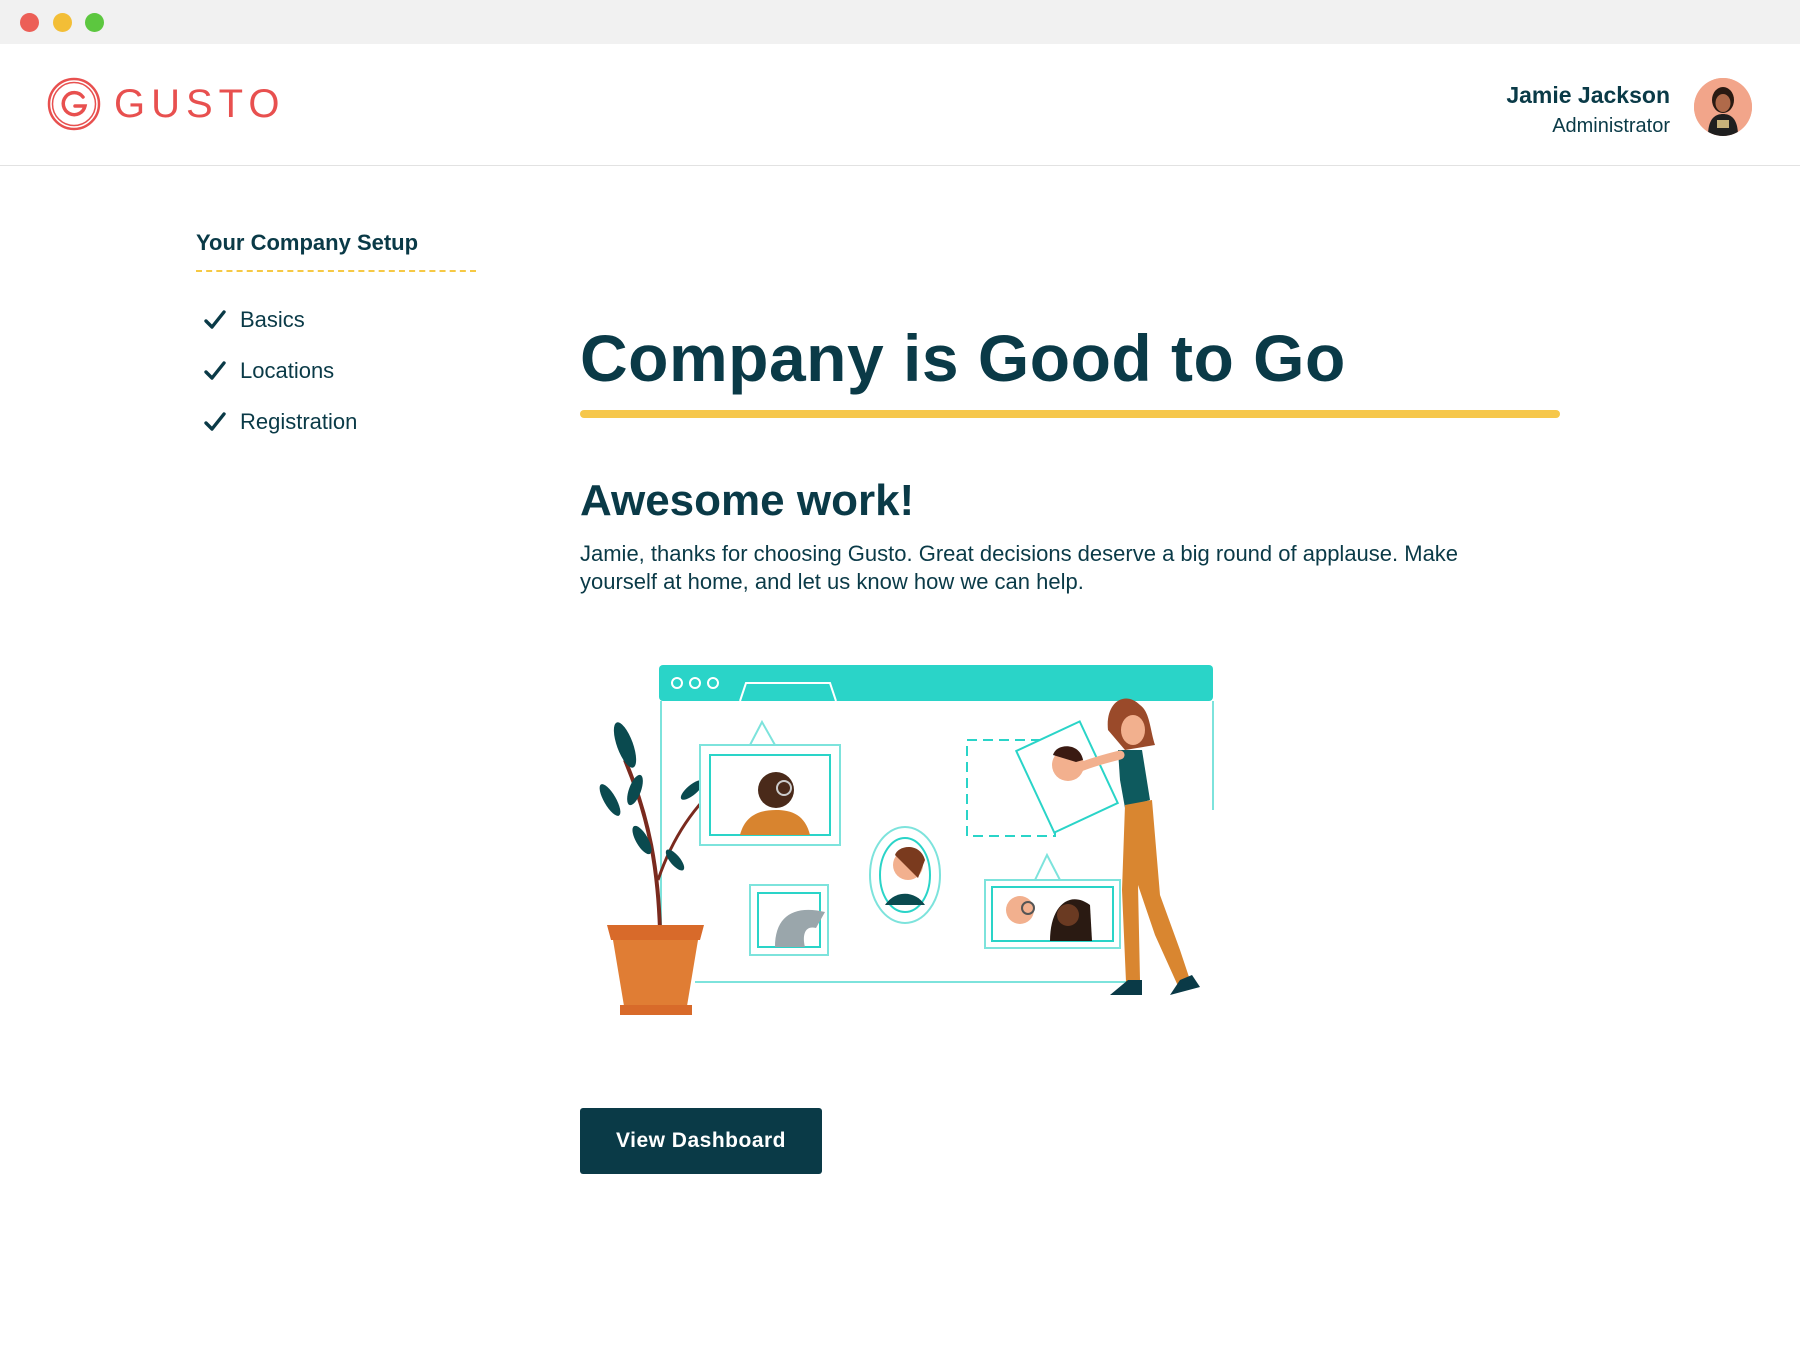  Describe the element at coordinates (906, 840) in the screenshot. I see `gallery-wall-illustration` at that location.